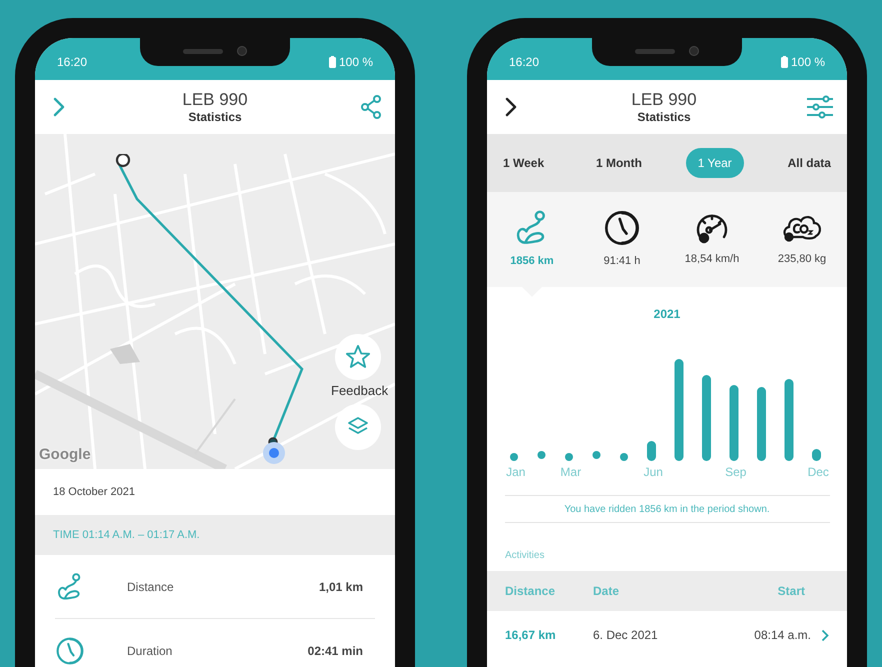  Describe the element at coordinates (151, 587) in the screenshot. I see `metric-label: Distance` at that location.